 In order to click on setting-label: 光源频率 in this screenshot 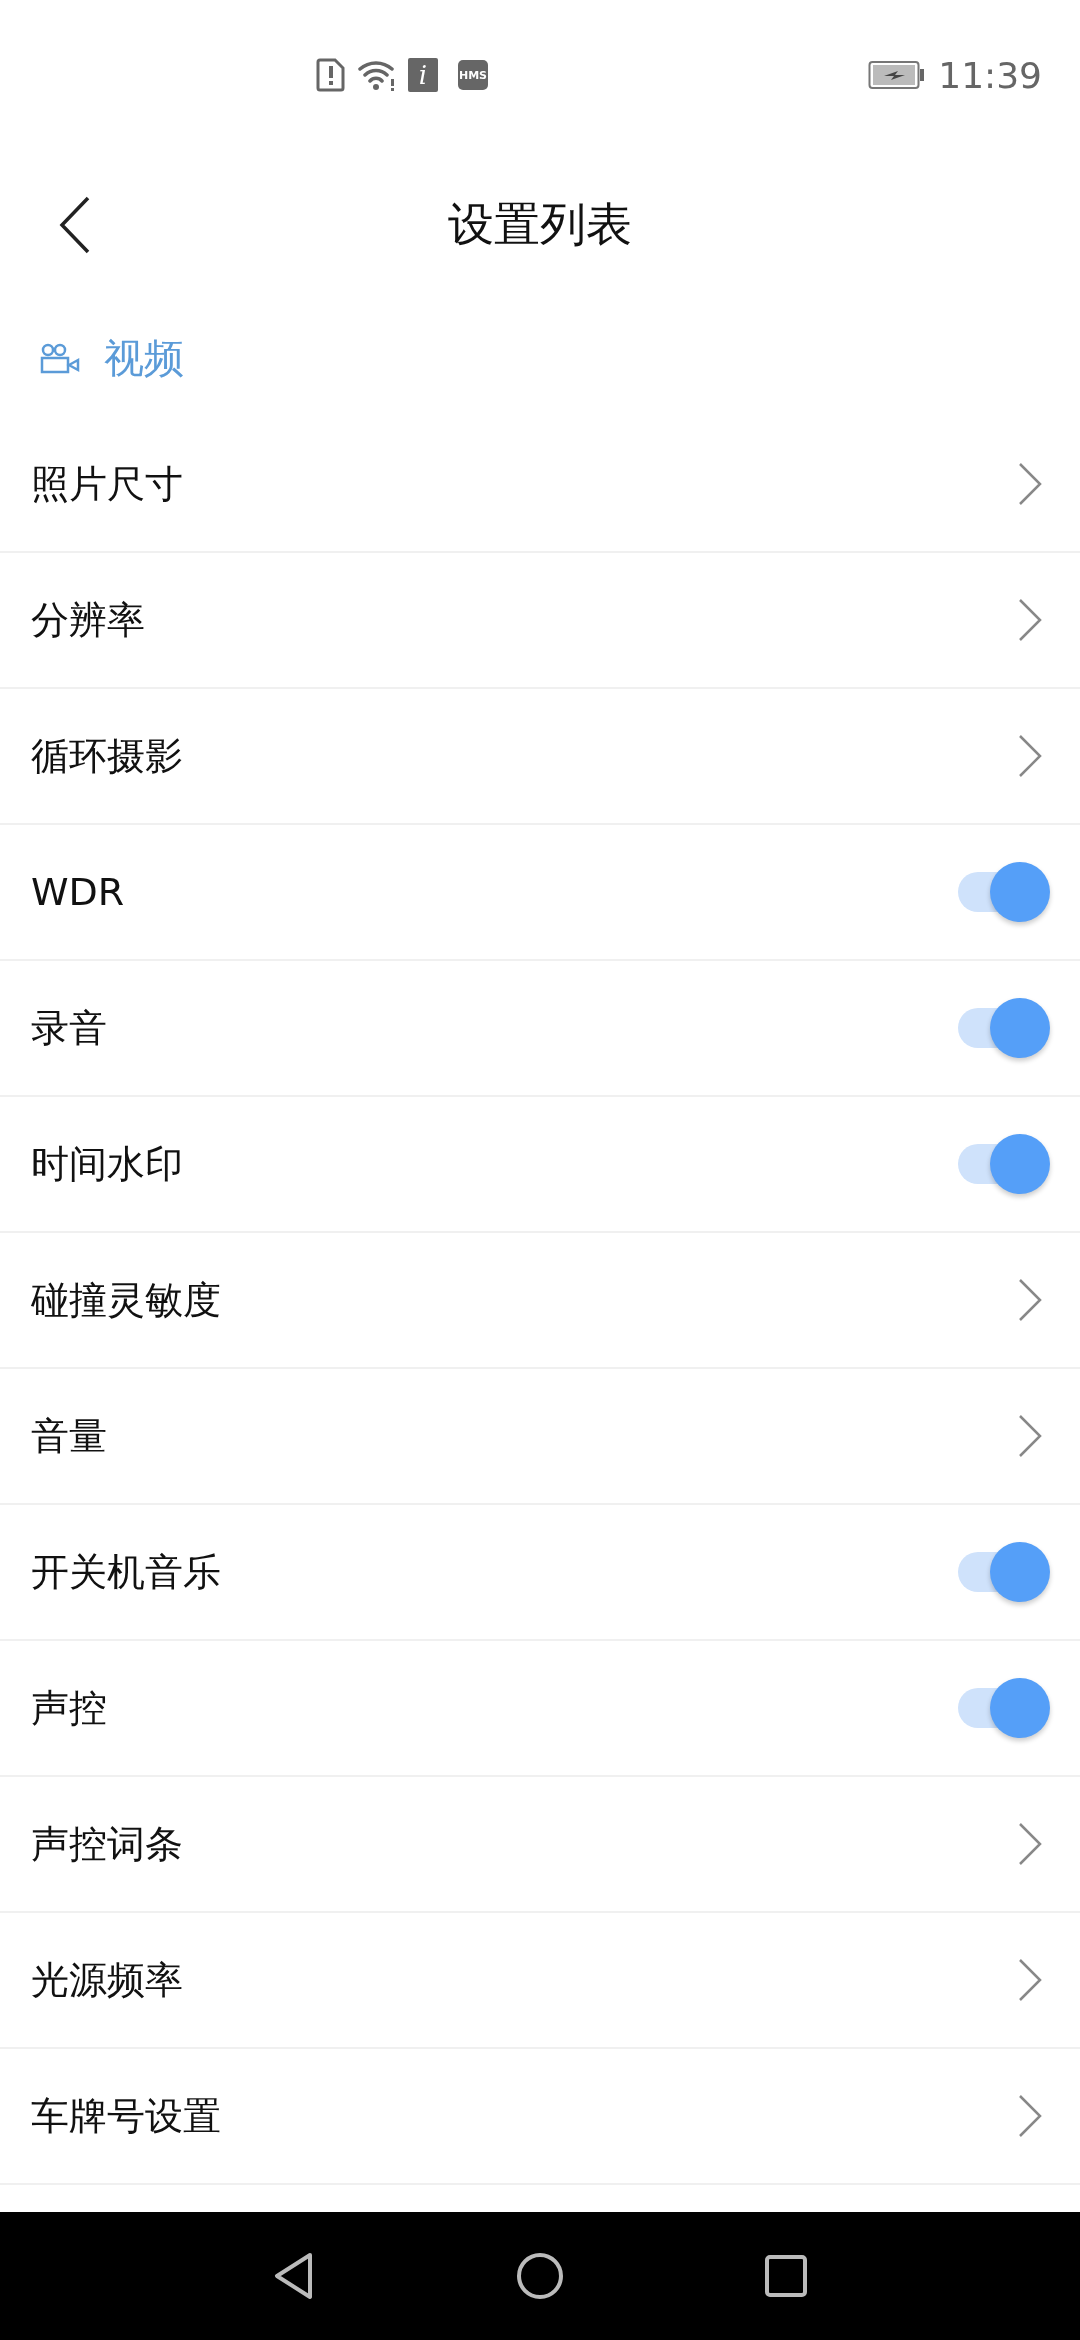, I will do `click(107, 1980)`.